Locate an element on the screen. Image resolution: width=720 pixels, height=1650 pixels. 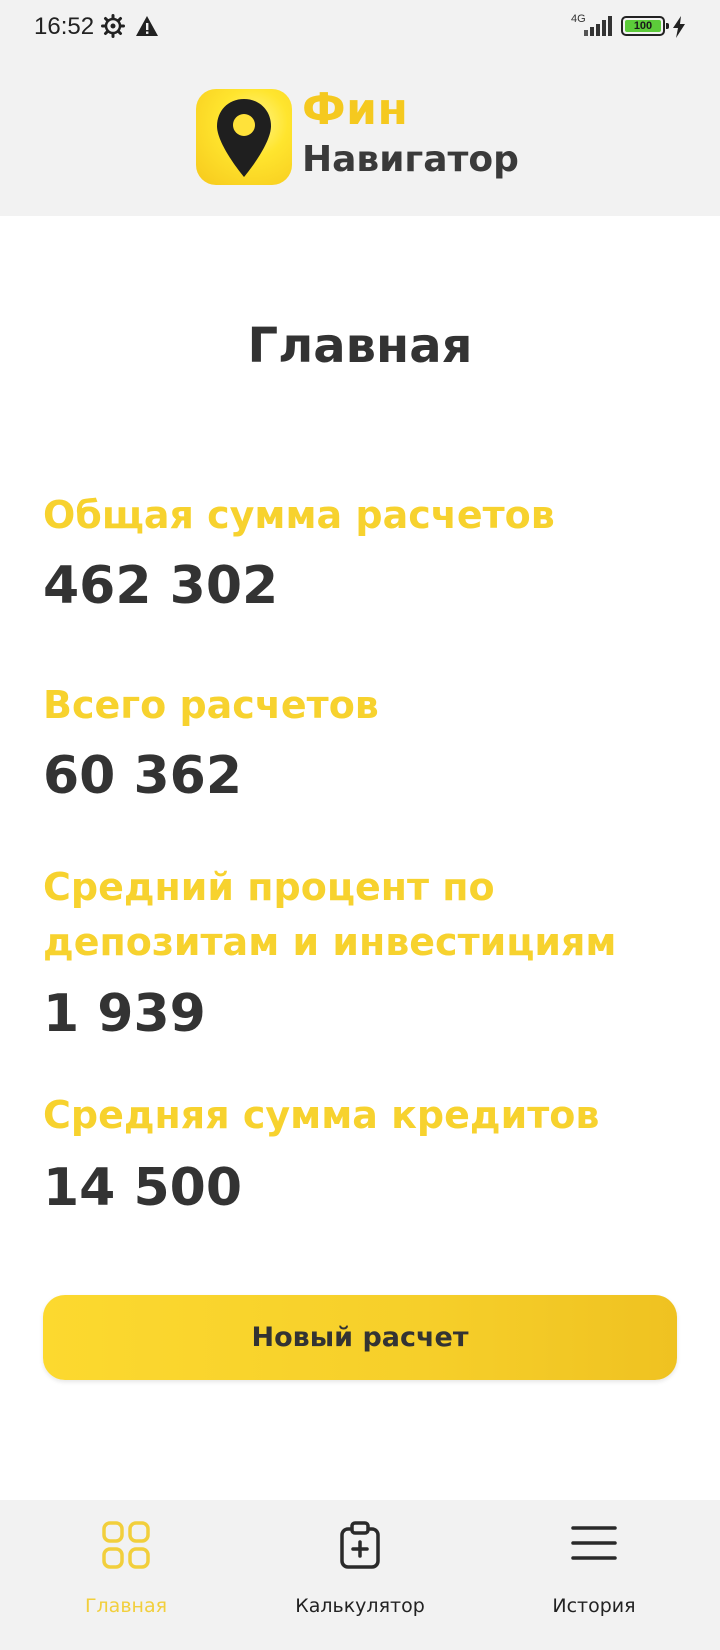
battery-level: 100 is located at coordinates (643, 26).